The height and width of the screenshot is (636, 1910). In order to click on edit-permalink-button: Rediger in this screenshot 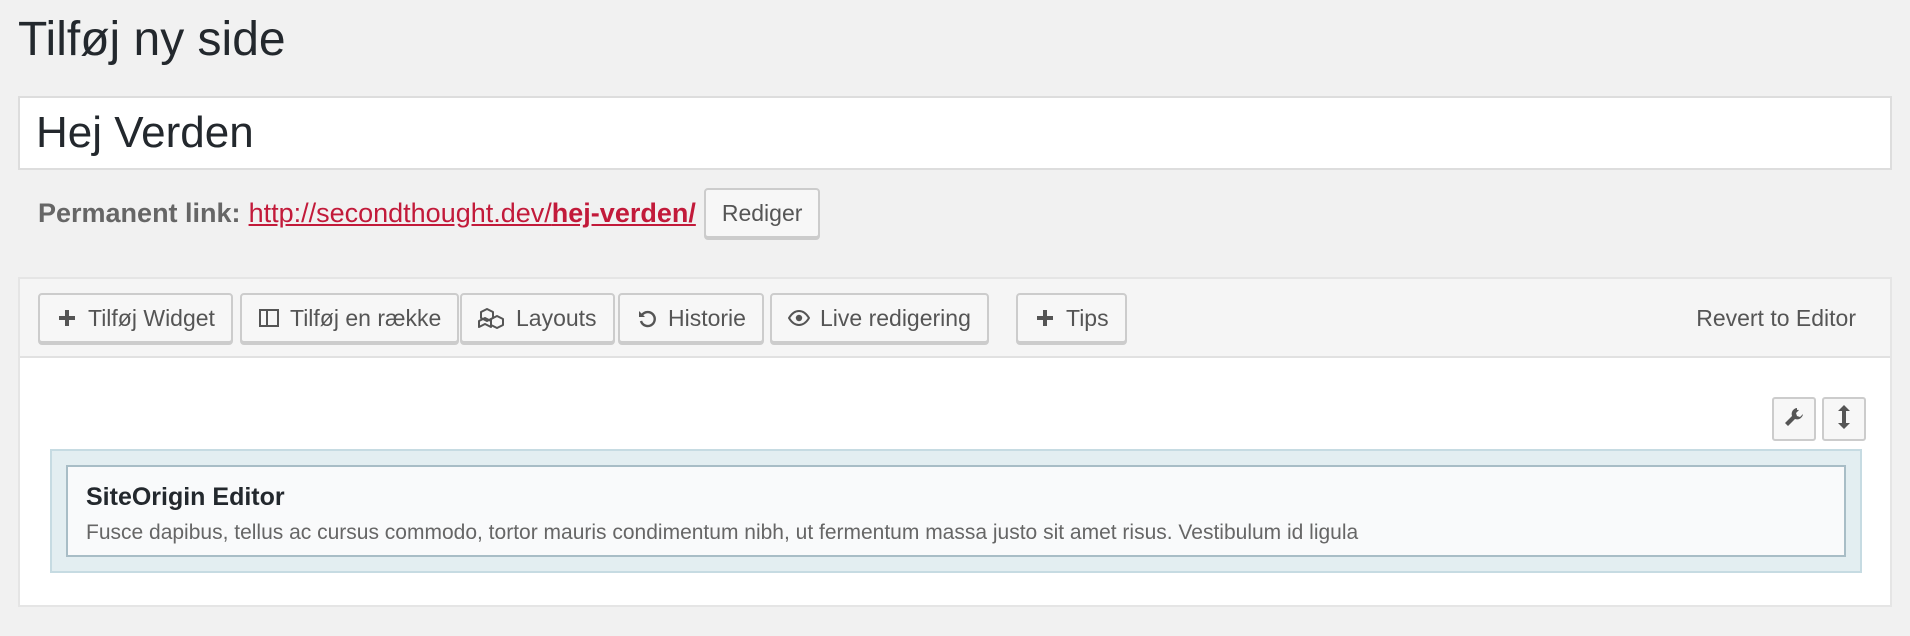, I will do `click(762, 213)`.